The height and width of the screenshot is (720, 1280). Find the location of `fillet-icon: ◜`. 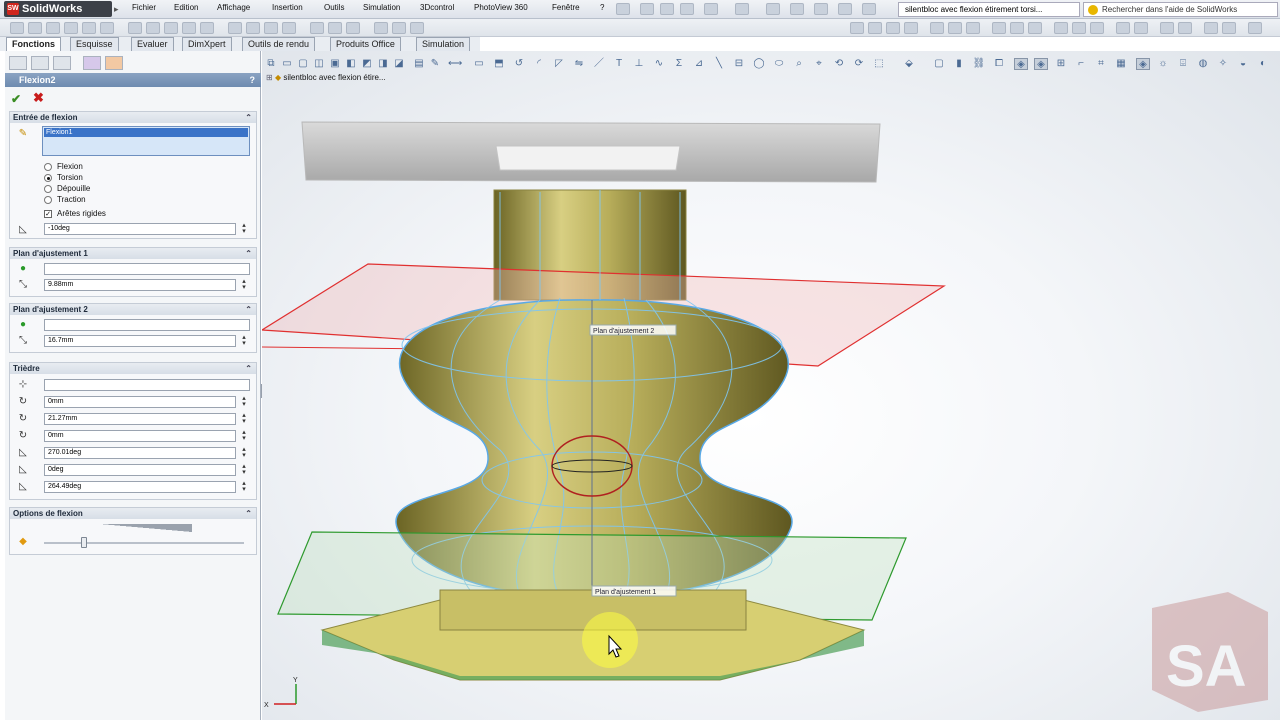

fillet-icon: ◜ is located at coordinates (539, 64).